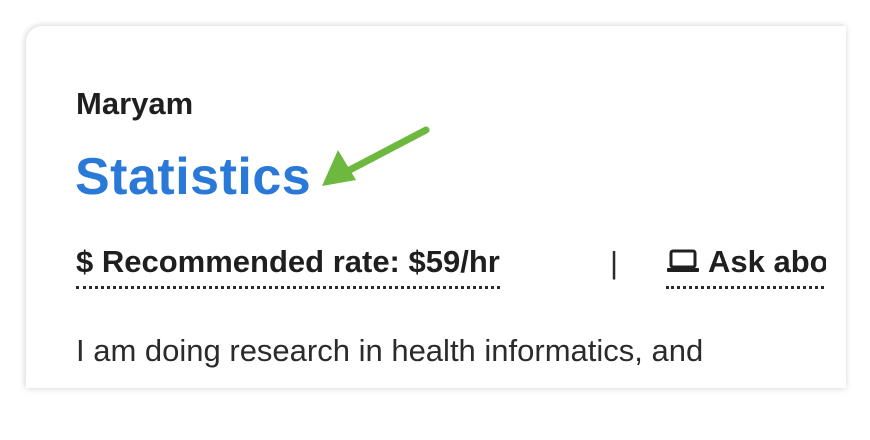  I want to click on recommended-rate-link: $ Recommended rate: $59/hr, so click(288, 266).